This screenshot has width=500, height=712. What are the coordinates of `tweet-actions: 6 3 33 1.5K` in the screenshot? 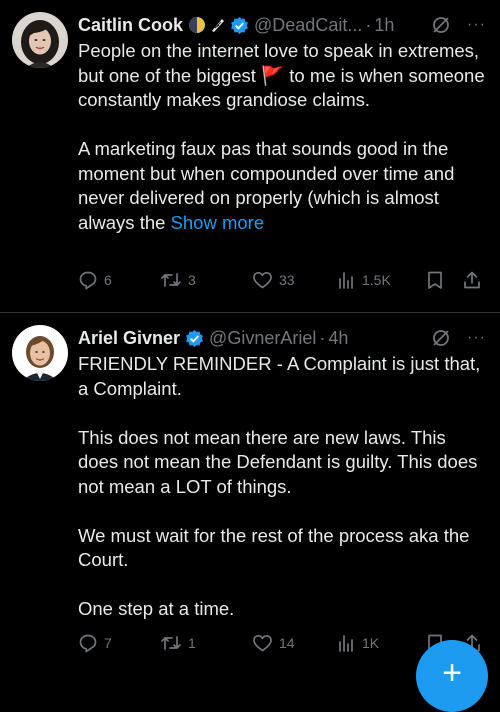 It's located at (282, 280).